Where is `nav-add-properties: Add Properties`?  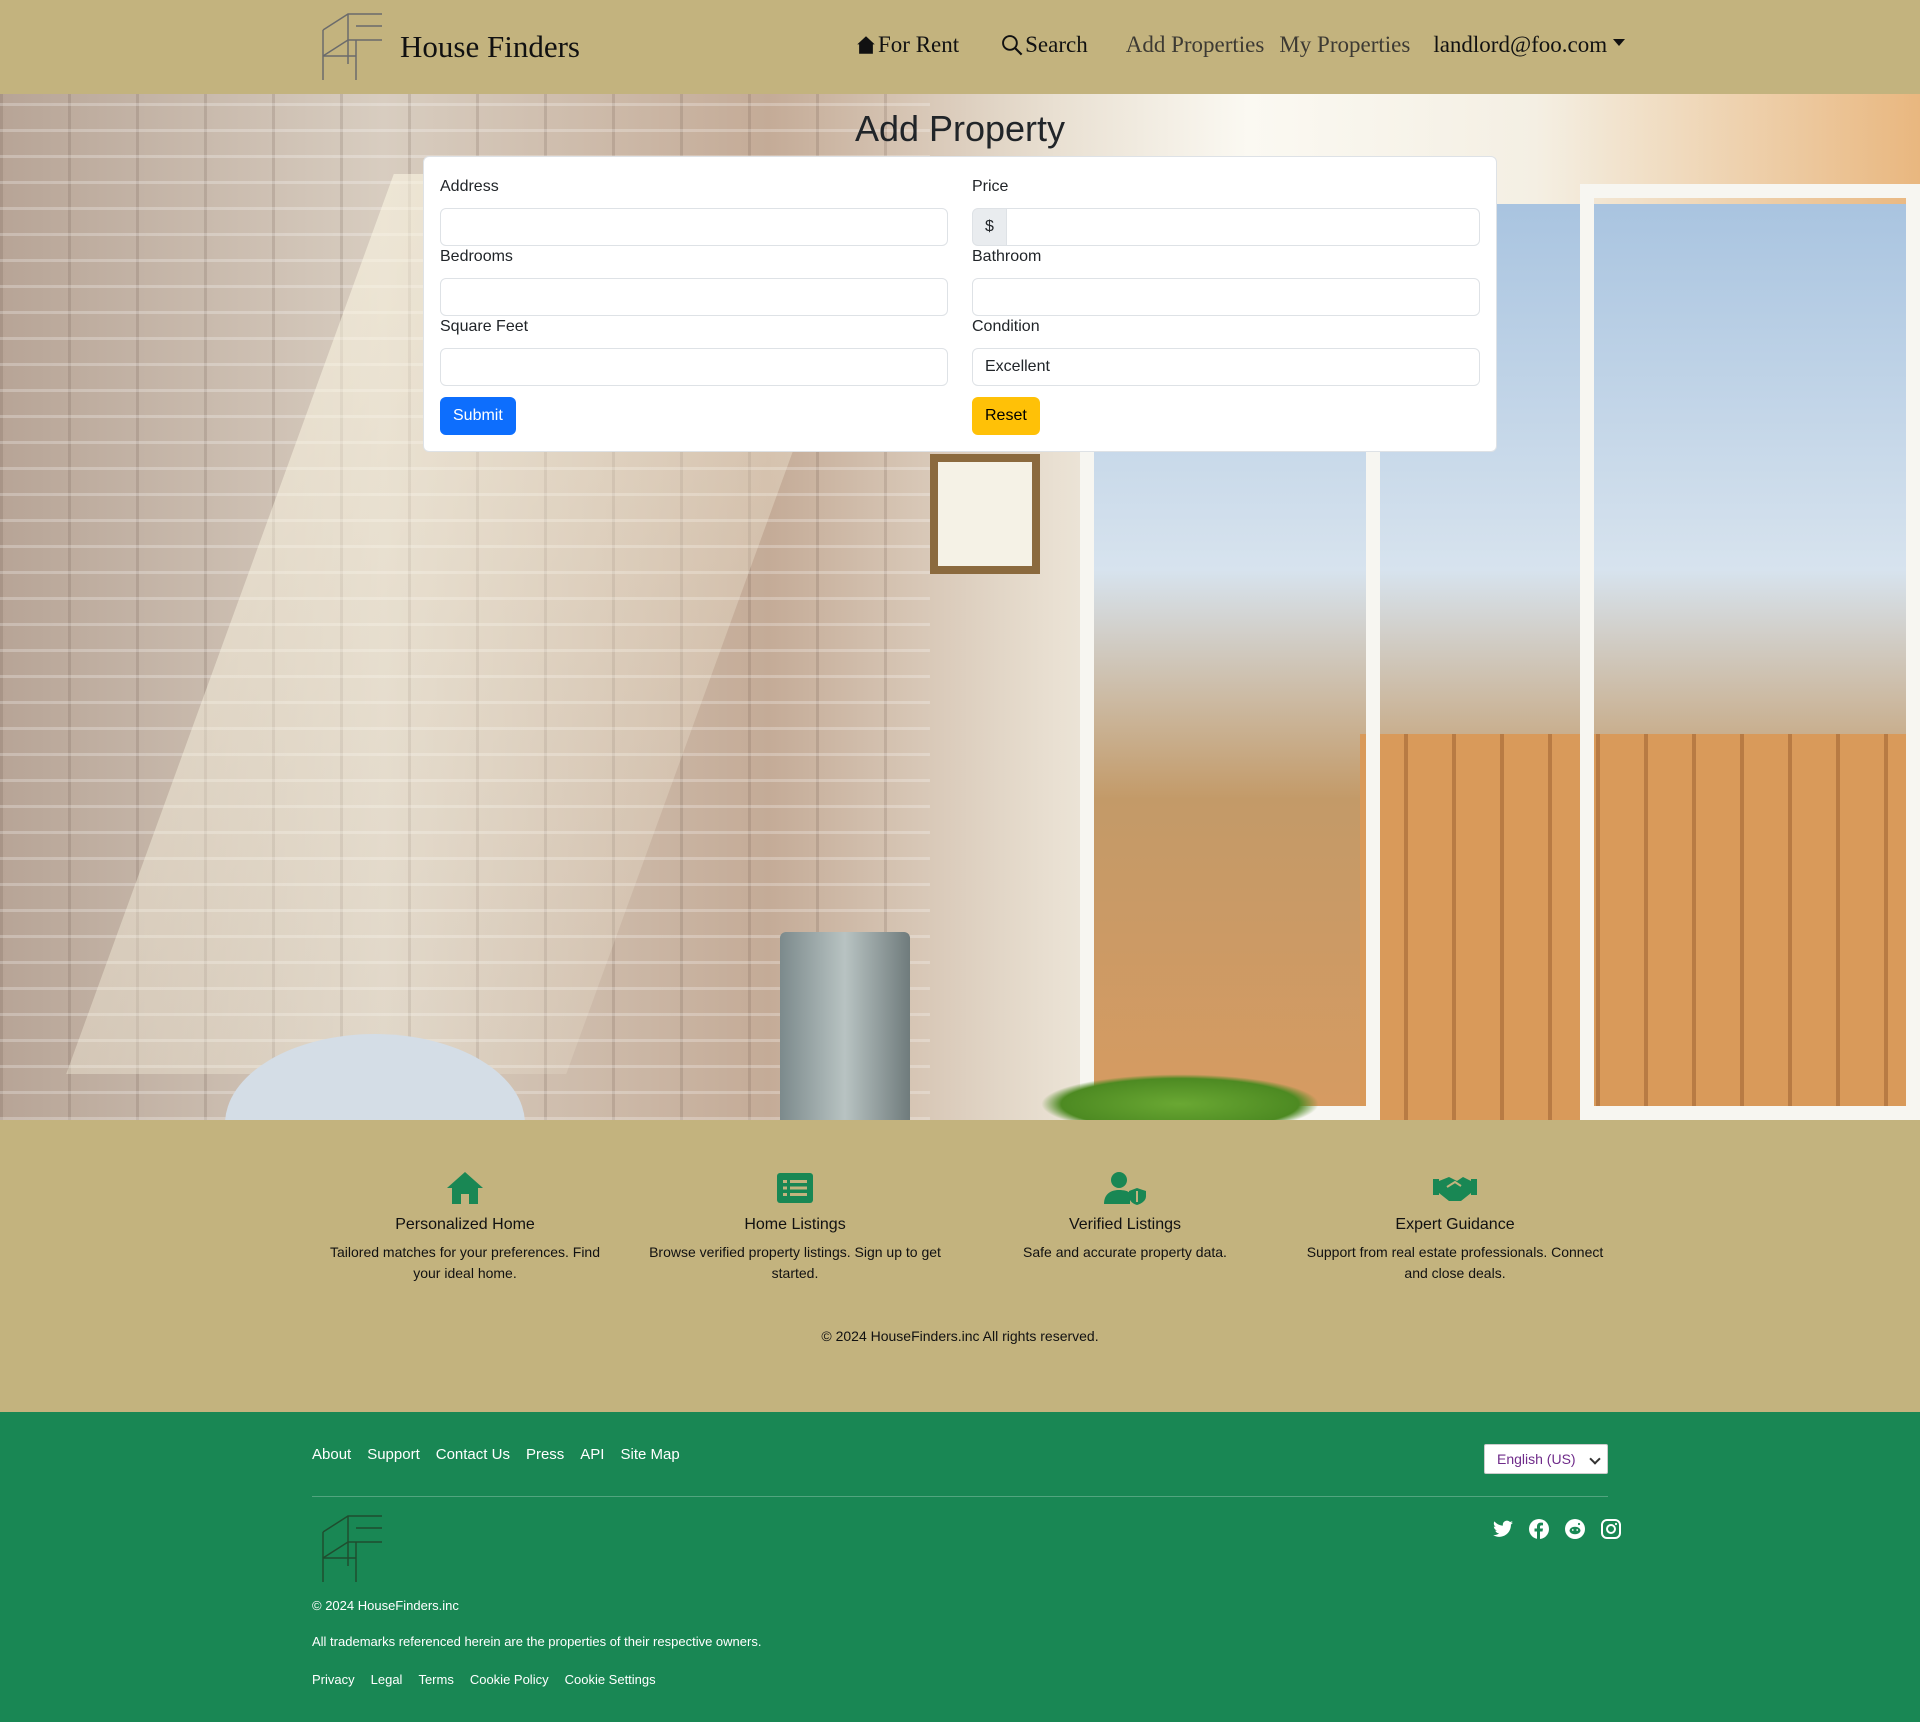
nav-add-properties: Add Properties is located at coordinates (1195, 45).